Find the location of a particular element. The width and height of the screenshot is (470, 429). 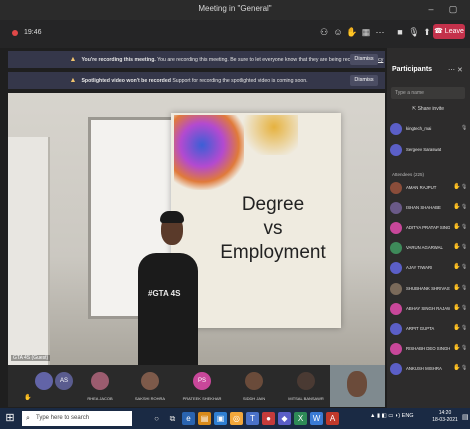

share-invite-label: Share invite is located at coordinates (430, 109).